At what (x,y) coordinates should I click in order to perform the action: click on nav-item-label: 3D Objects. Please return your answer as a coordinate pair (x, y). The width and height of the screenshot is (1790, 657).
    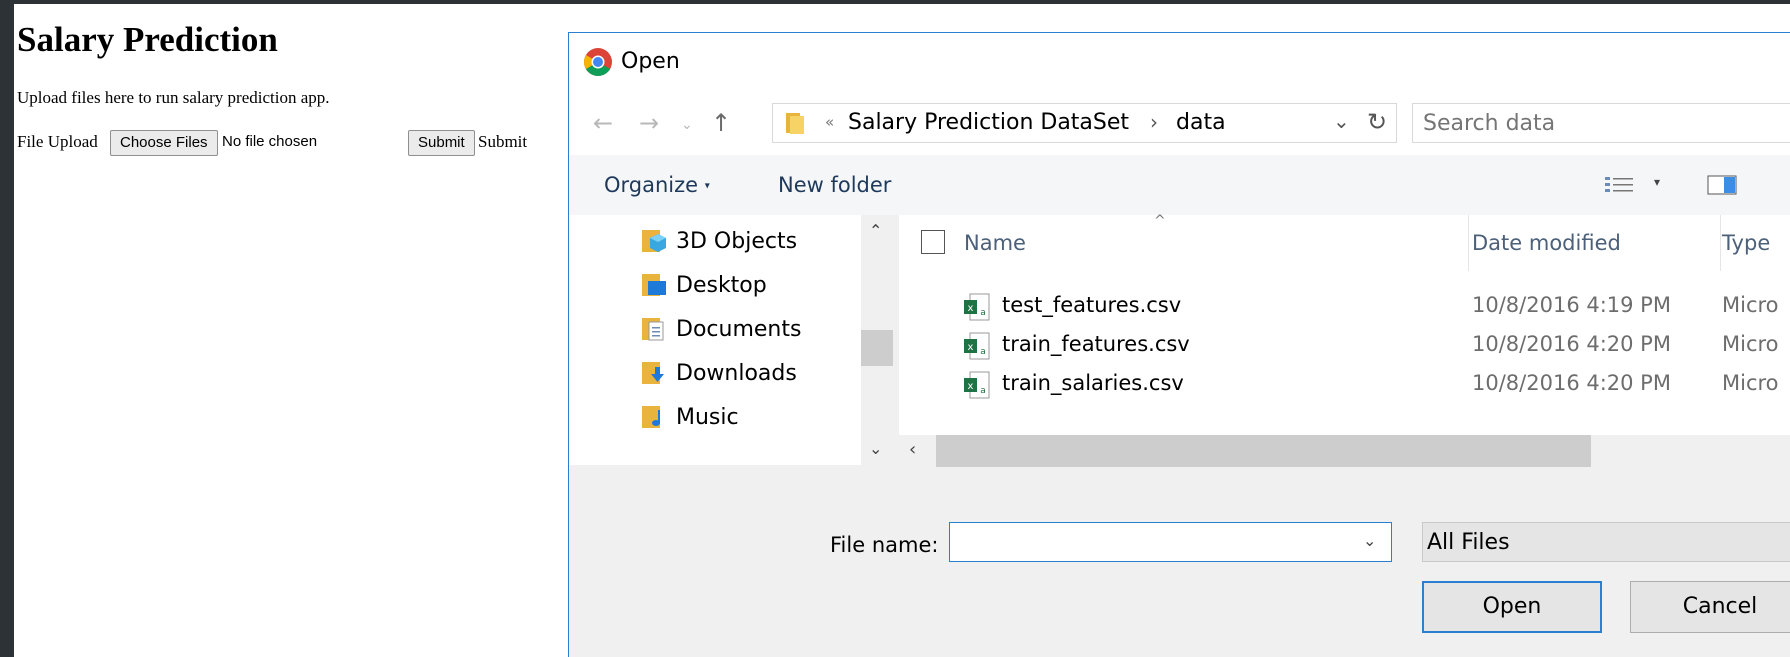
    Looking at the image, I should click on (737, 241).